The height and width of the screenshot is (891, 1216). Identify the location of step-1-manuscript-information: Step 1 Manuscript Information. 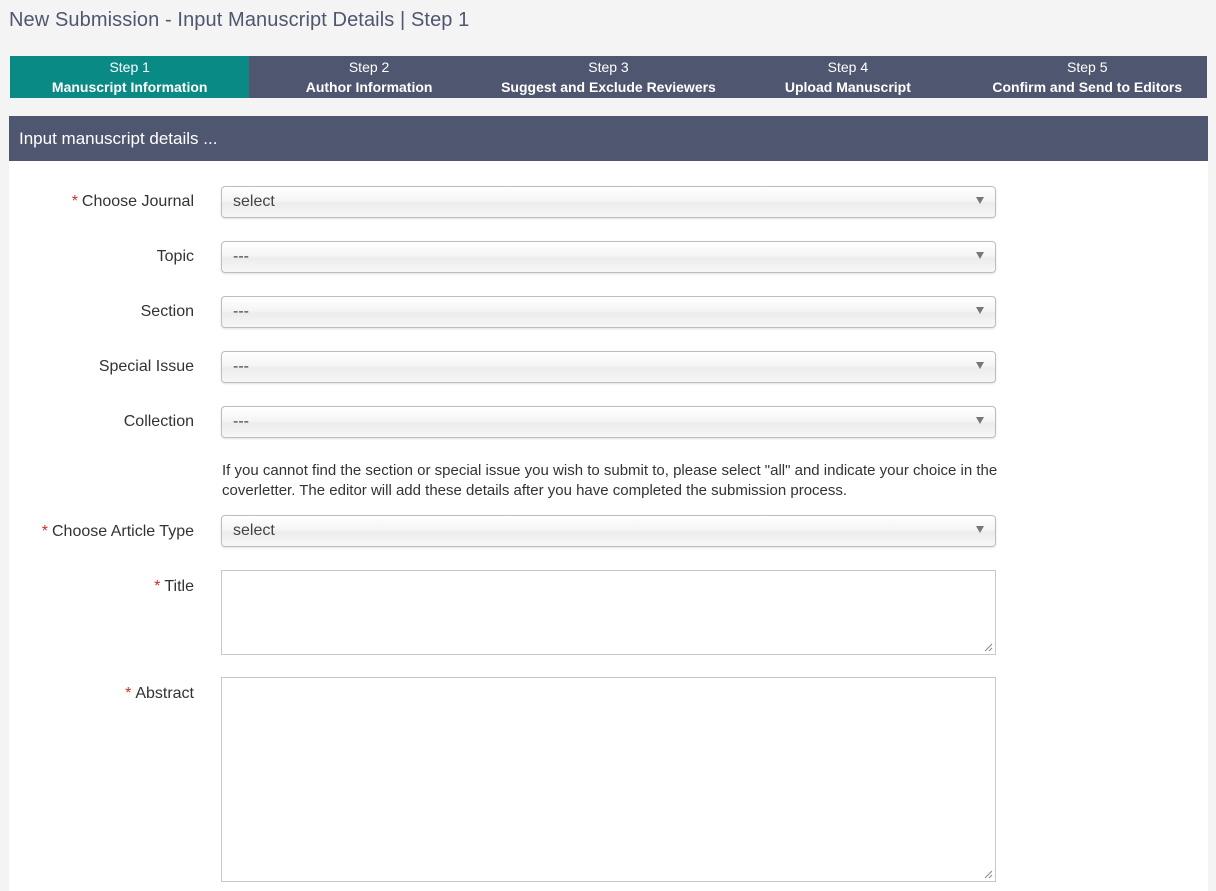
(130, 77).